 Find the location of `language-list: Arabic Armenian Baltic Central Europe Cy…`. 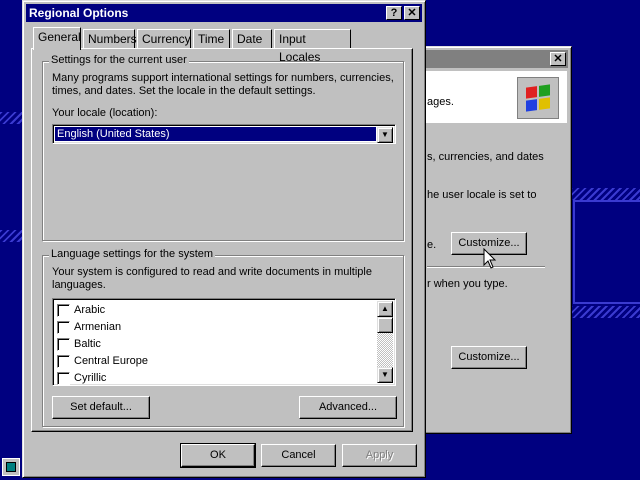

language-list: Arabic Armenian Baltic Central Europe Cy… is located at coordinates (224, 342).